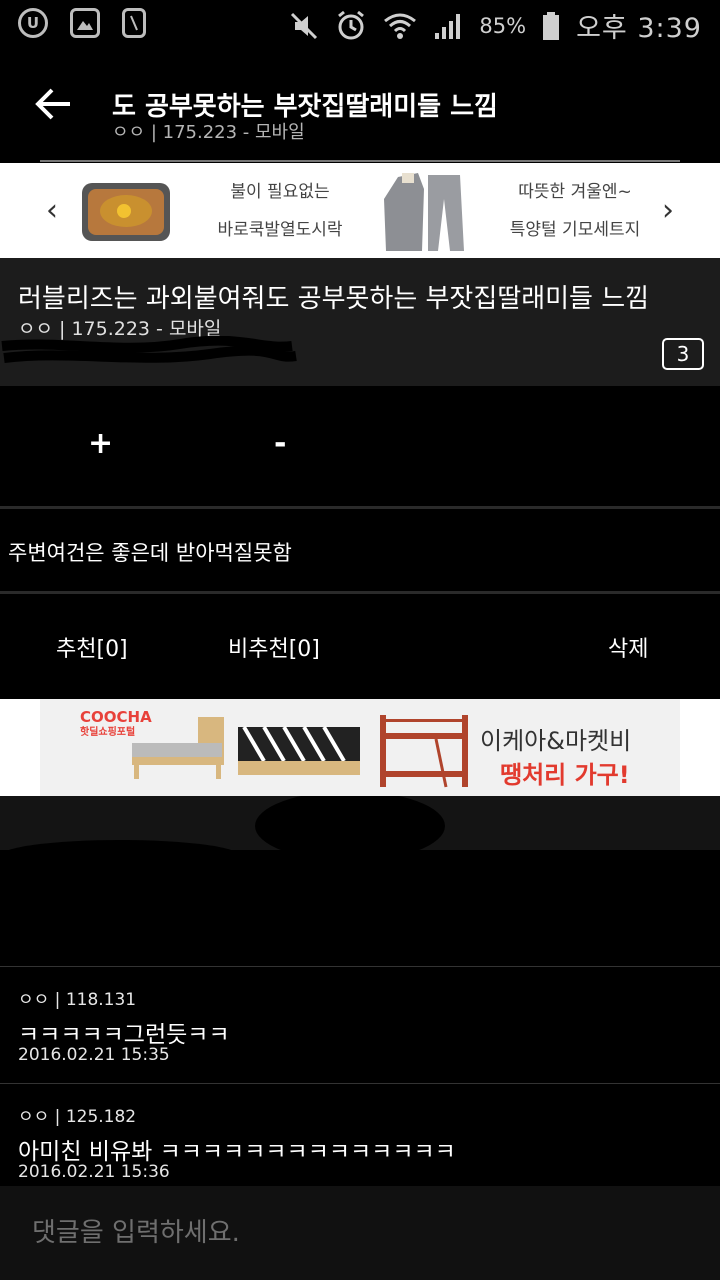 The image size is (720, 1280). Describe the element at coordinates (77, 1117) in the screenshot. I see `comment-author: ㅇㅇ | 125.182` at that location.